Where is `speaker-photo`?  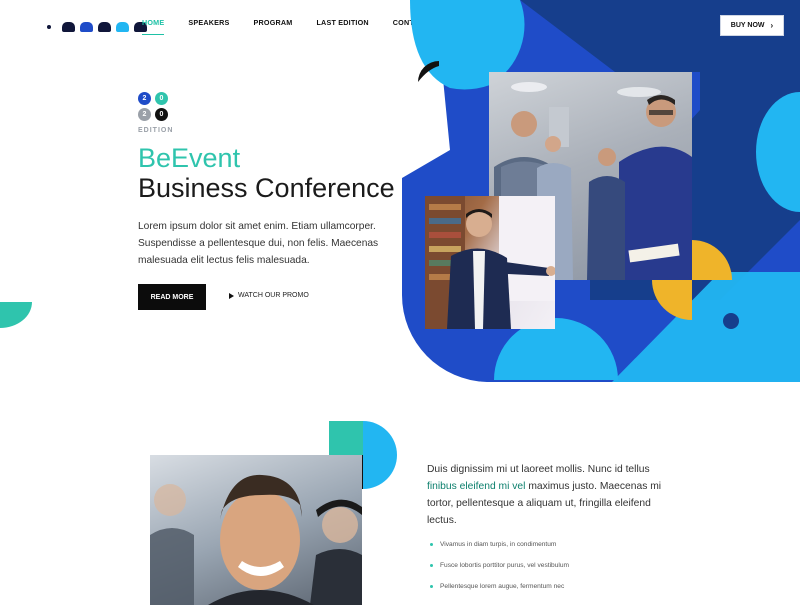 speaker-photo is located at coordinates (490, 262).